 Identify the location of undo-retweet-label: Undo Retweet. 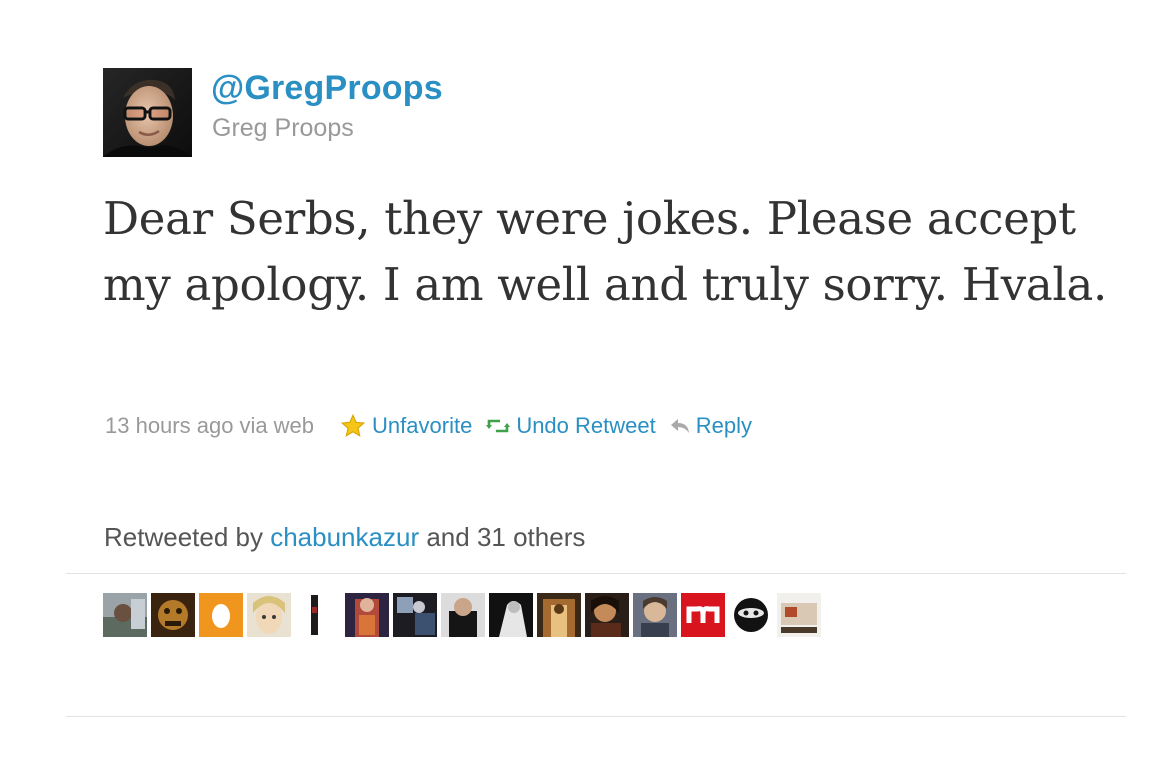
(586, 425).